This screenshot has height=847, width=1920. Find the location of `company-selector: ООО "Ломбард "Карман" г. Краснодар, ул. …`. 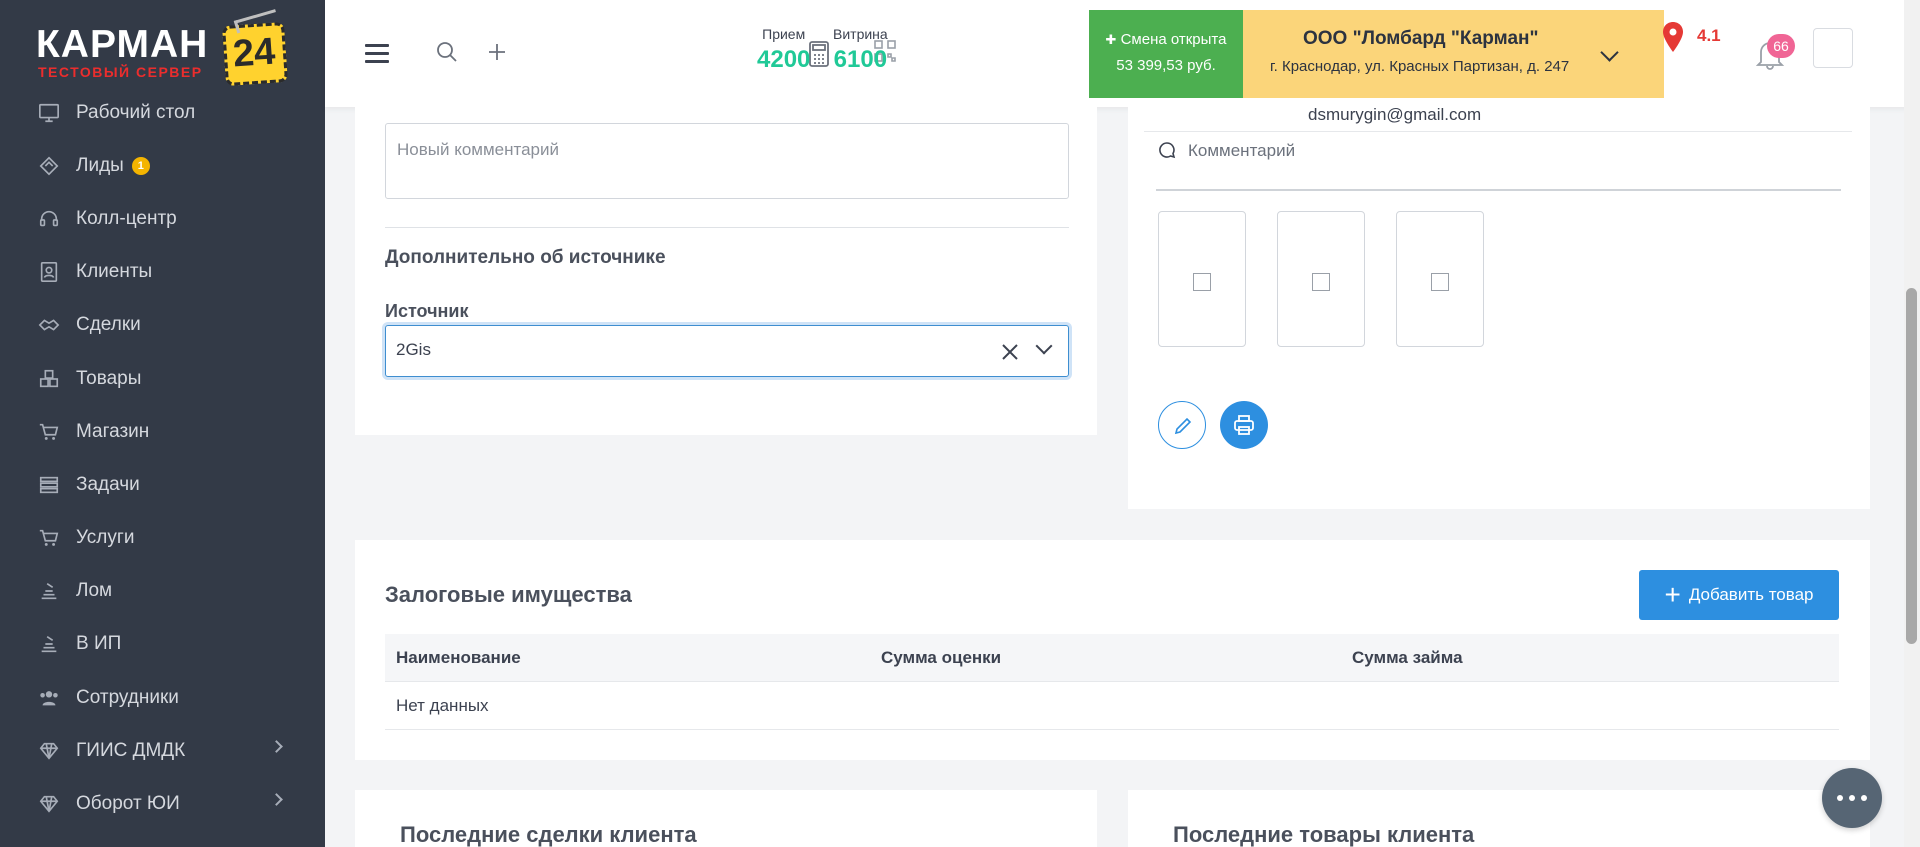

company-selector: ООО "Ломбард "Карман" г. Краснодар, ул. … is located at coordinates (1453, 54).